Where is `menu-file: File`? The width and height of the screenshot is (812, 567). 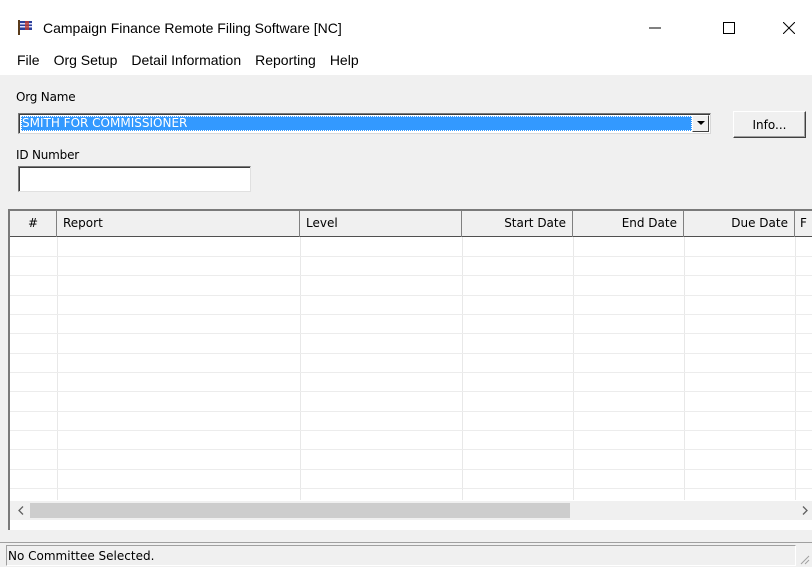
menu-file: File is located at coordinates (28, 60).